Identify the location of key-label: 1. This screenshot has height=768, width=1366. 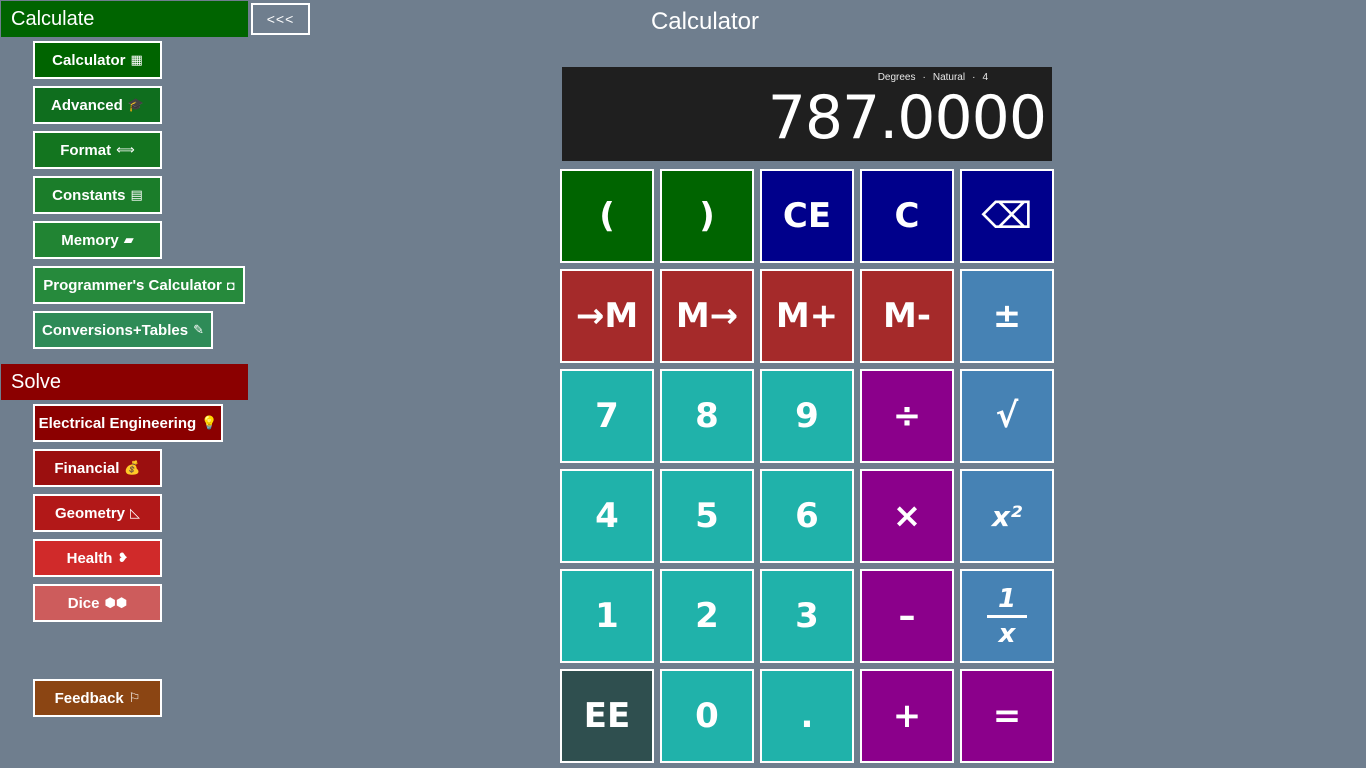
(607, 616).